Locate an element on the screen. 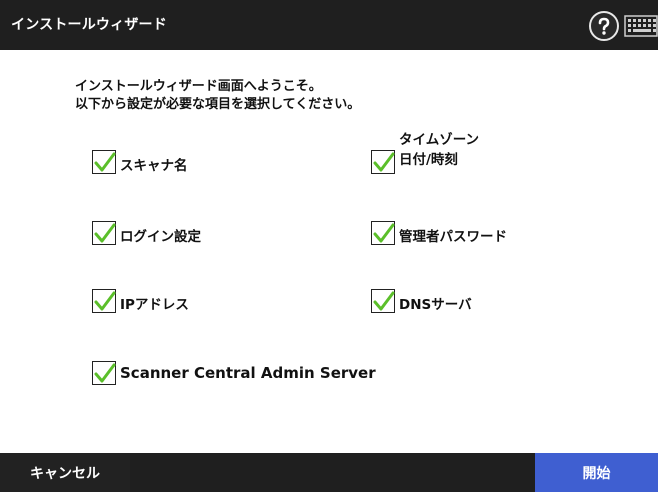 Image resolution: width=658 pixels, height=492 pixels. intro-line-1: インストールウィザード画面へようこそ。 is located at coordinates (198, 86).